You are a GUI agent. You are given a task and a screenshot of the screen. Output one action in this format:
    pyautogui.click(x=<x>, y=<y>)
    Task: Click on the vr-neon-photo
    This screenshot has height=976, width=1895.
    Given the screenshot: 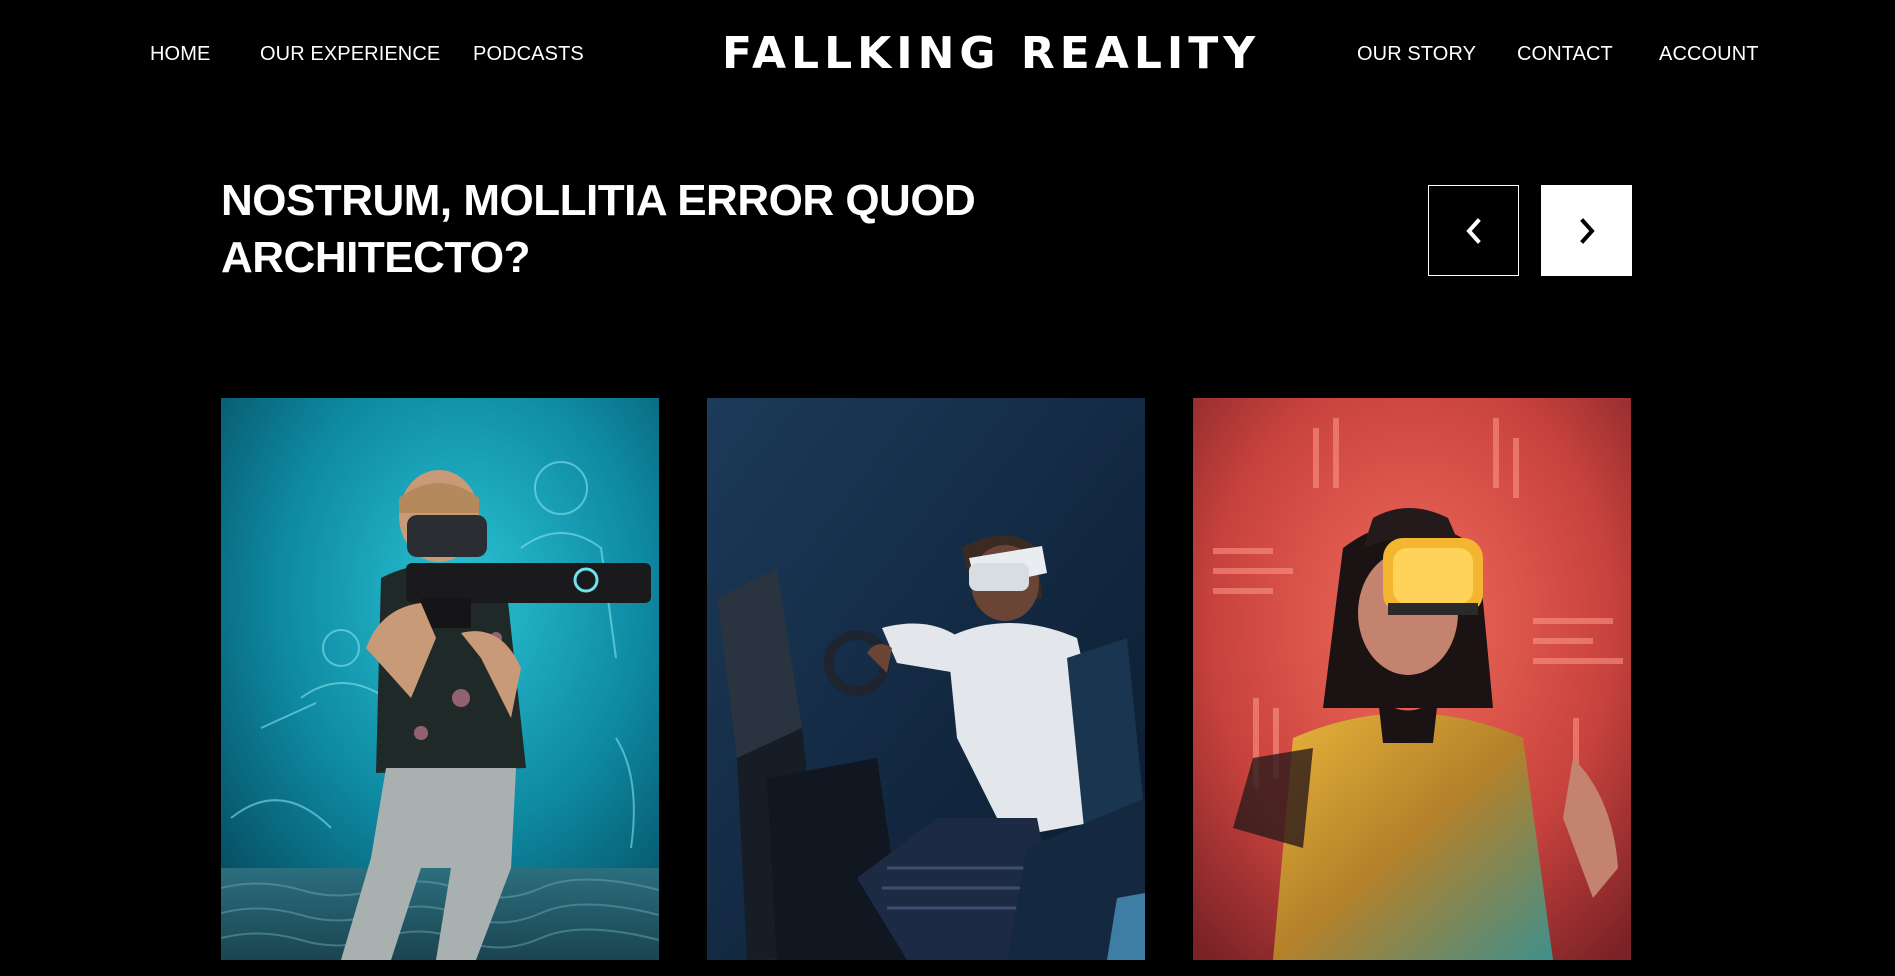 What is the action you would take?
    pyautogui.click(x=1412, y=679)
    